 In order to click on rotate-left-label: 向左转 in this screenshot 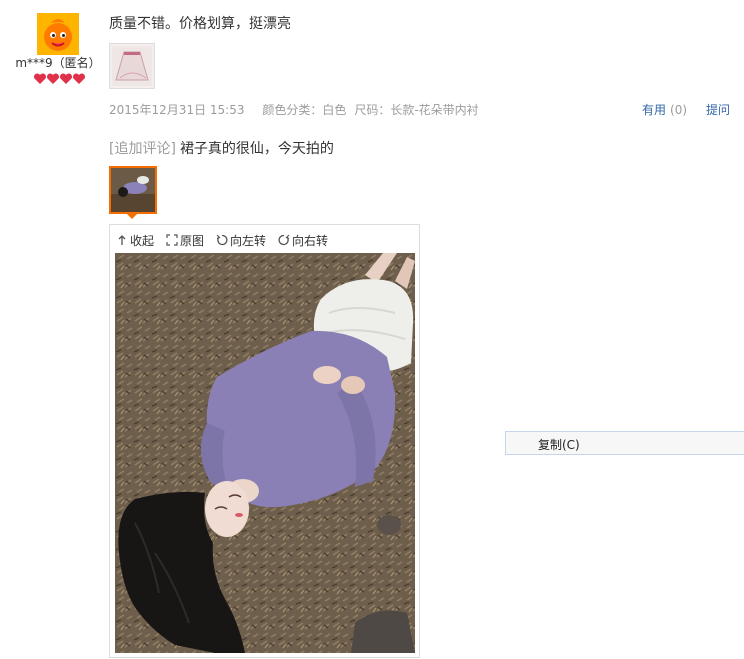, I will do `click(248, 240)`.